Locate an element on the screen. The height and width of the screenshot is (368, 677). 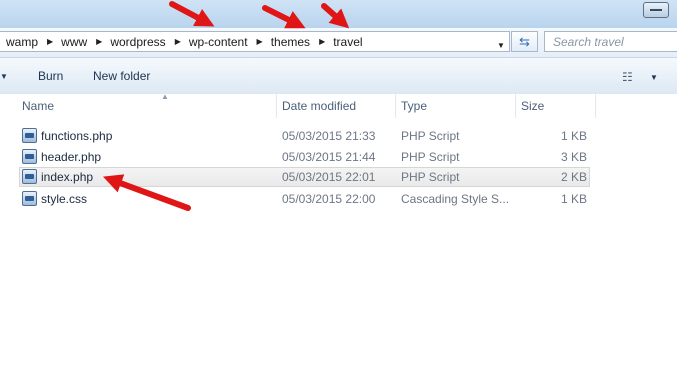
arrow-to-index-php is located at coordinates (146, 192).